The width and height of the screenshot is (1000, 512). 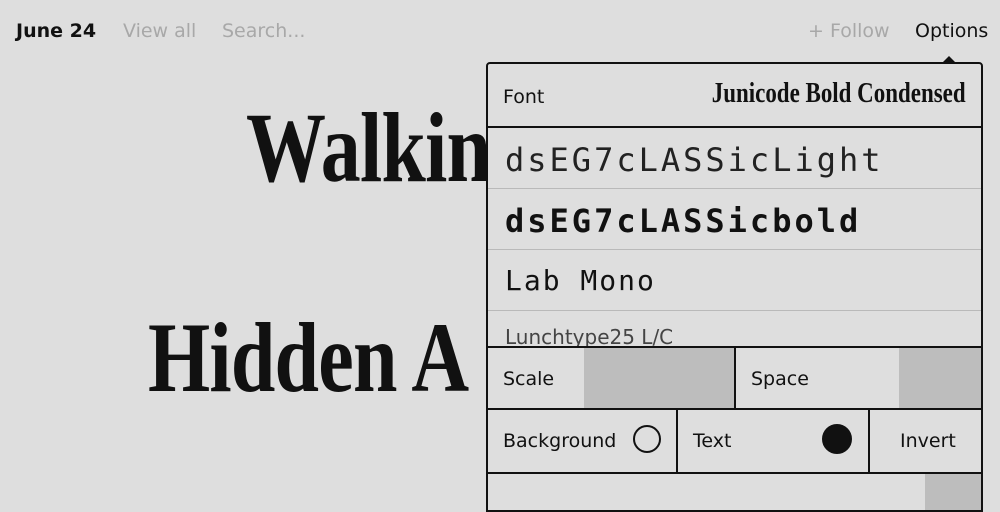 What do you see at coordinates (580, 280) in the screenshot?
I see `font-option-label: Lab Mono` at bounding box center [580, 280].